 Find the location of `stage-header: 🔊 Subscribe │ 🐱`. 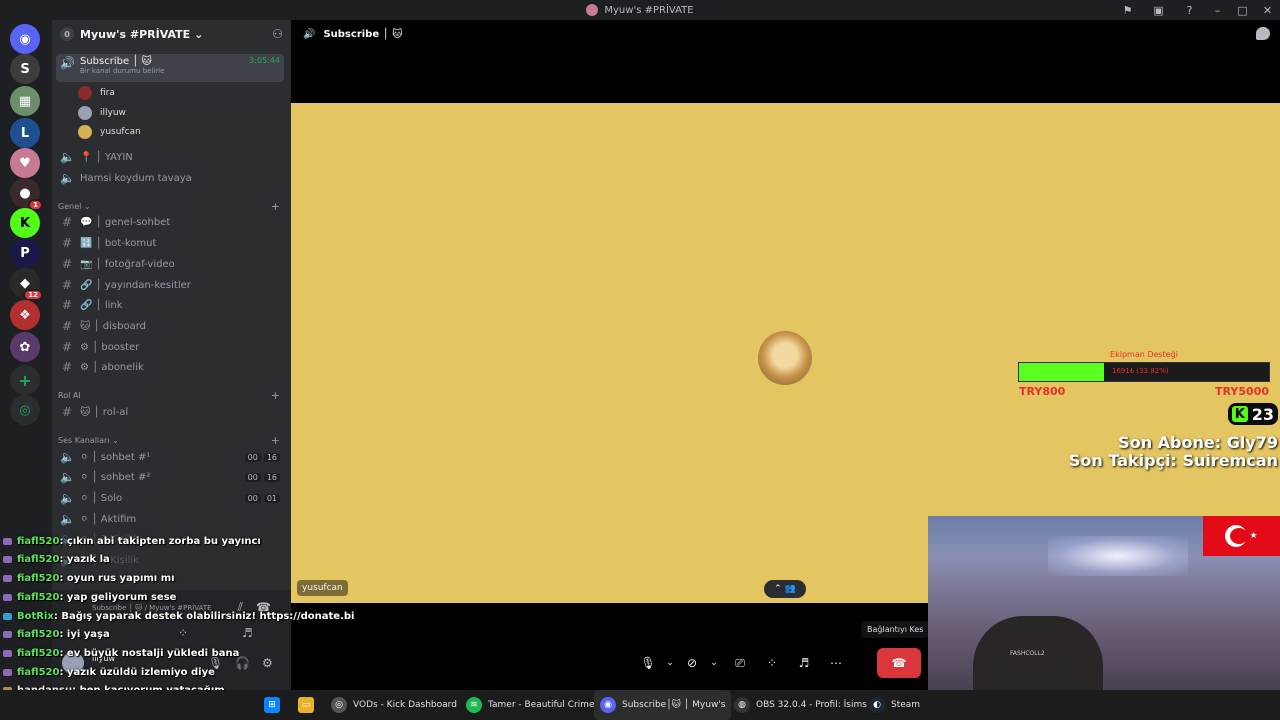

stage-header: 🔊 Subscribe │ 🐱 is located at coordinates (785, 34).